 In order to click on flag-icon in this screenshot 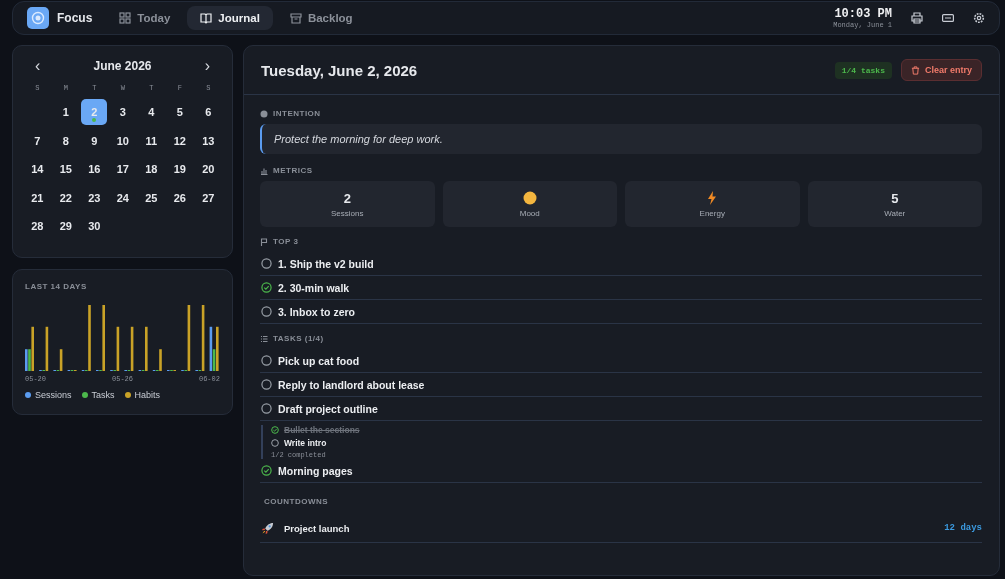, I will do `click(264, 241)`.